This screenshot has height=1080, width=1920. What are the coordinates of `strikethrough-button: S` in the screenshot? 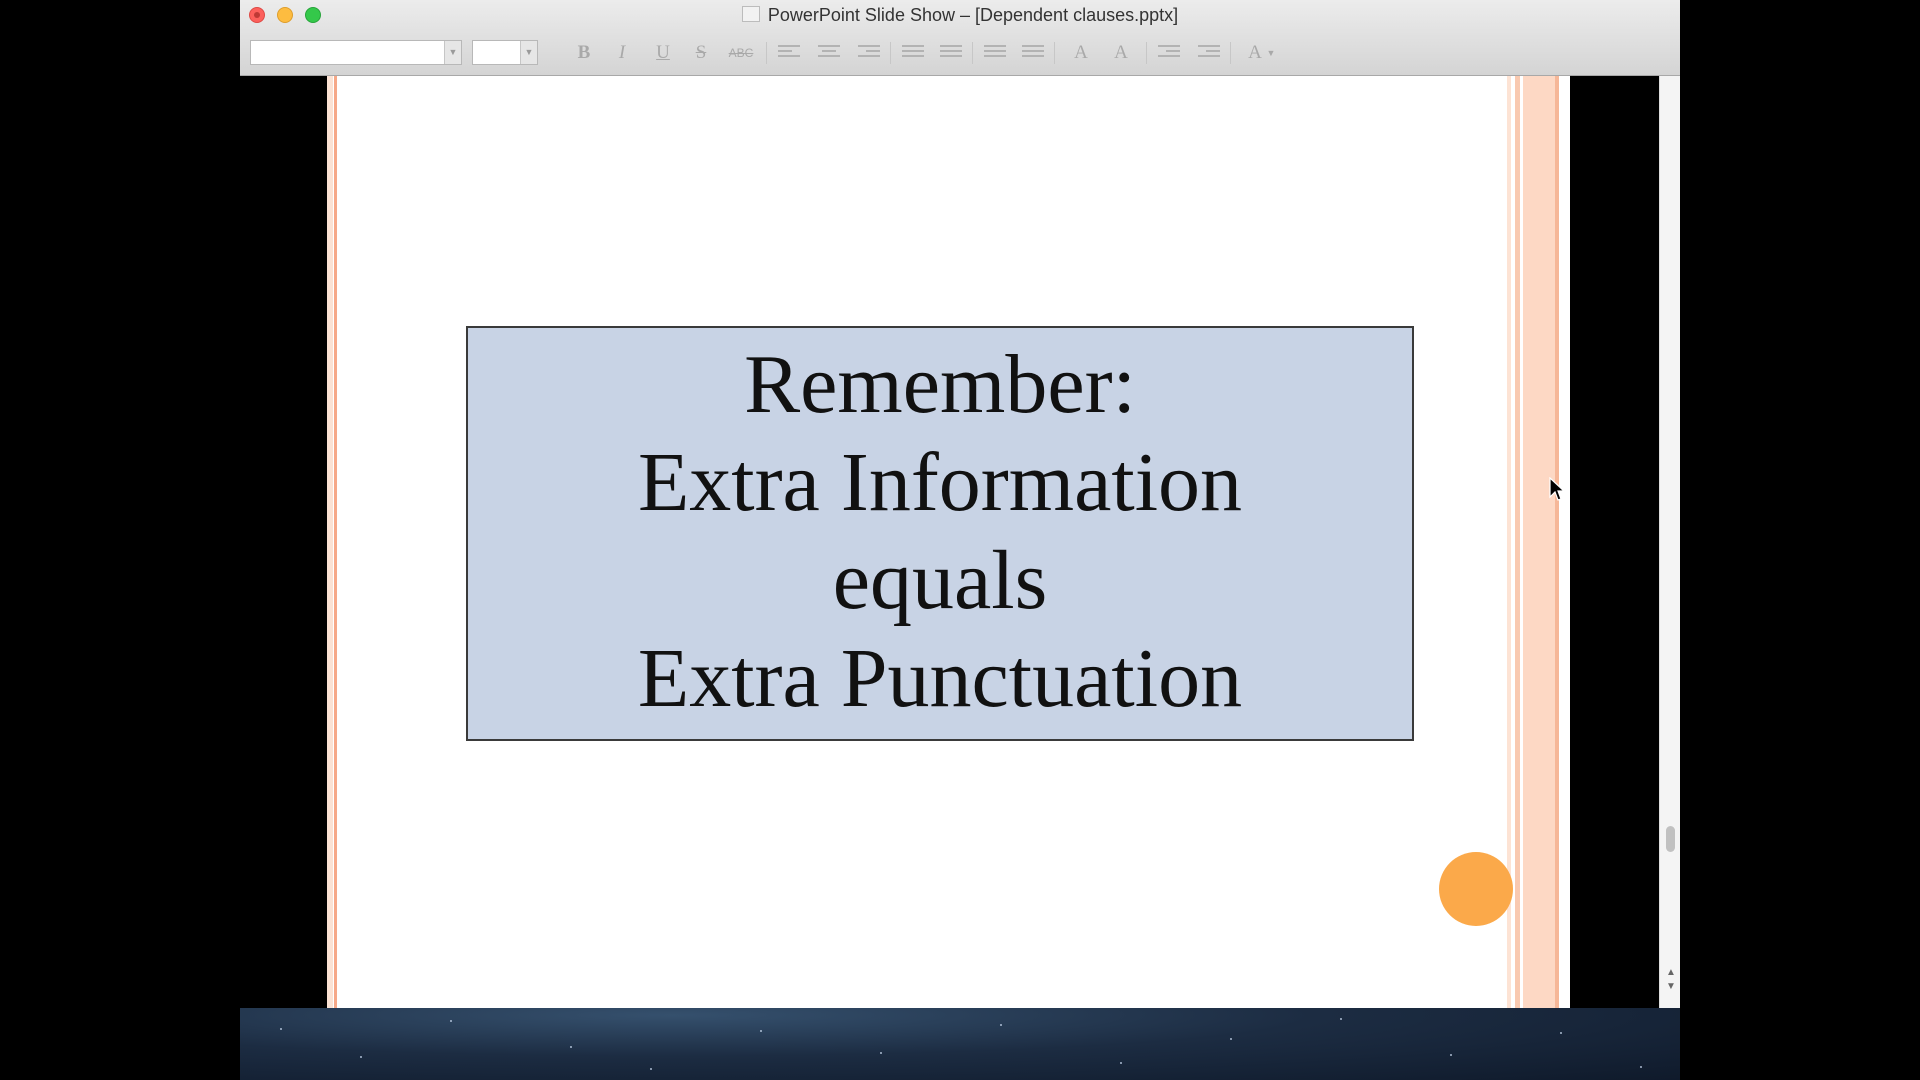 It's located at (701, 53).